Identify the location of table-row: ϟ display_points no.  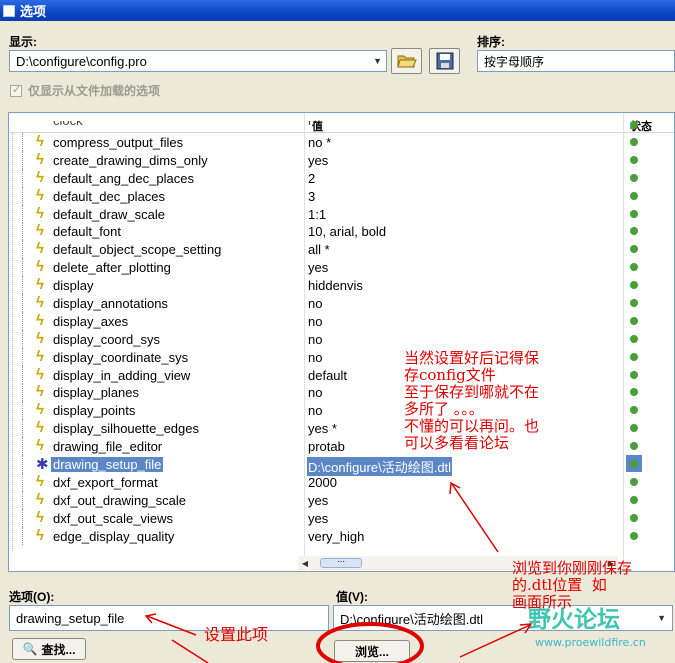
(341, 410).